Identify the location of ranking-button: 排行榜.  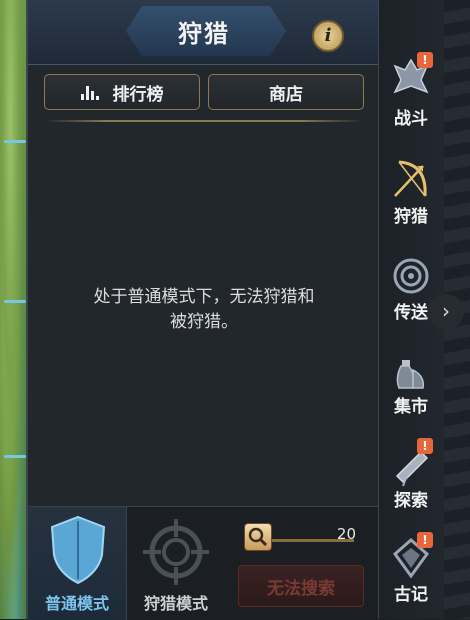
(122, 92).